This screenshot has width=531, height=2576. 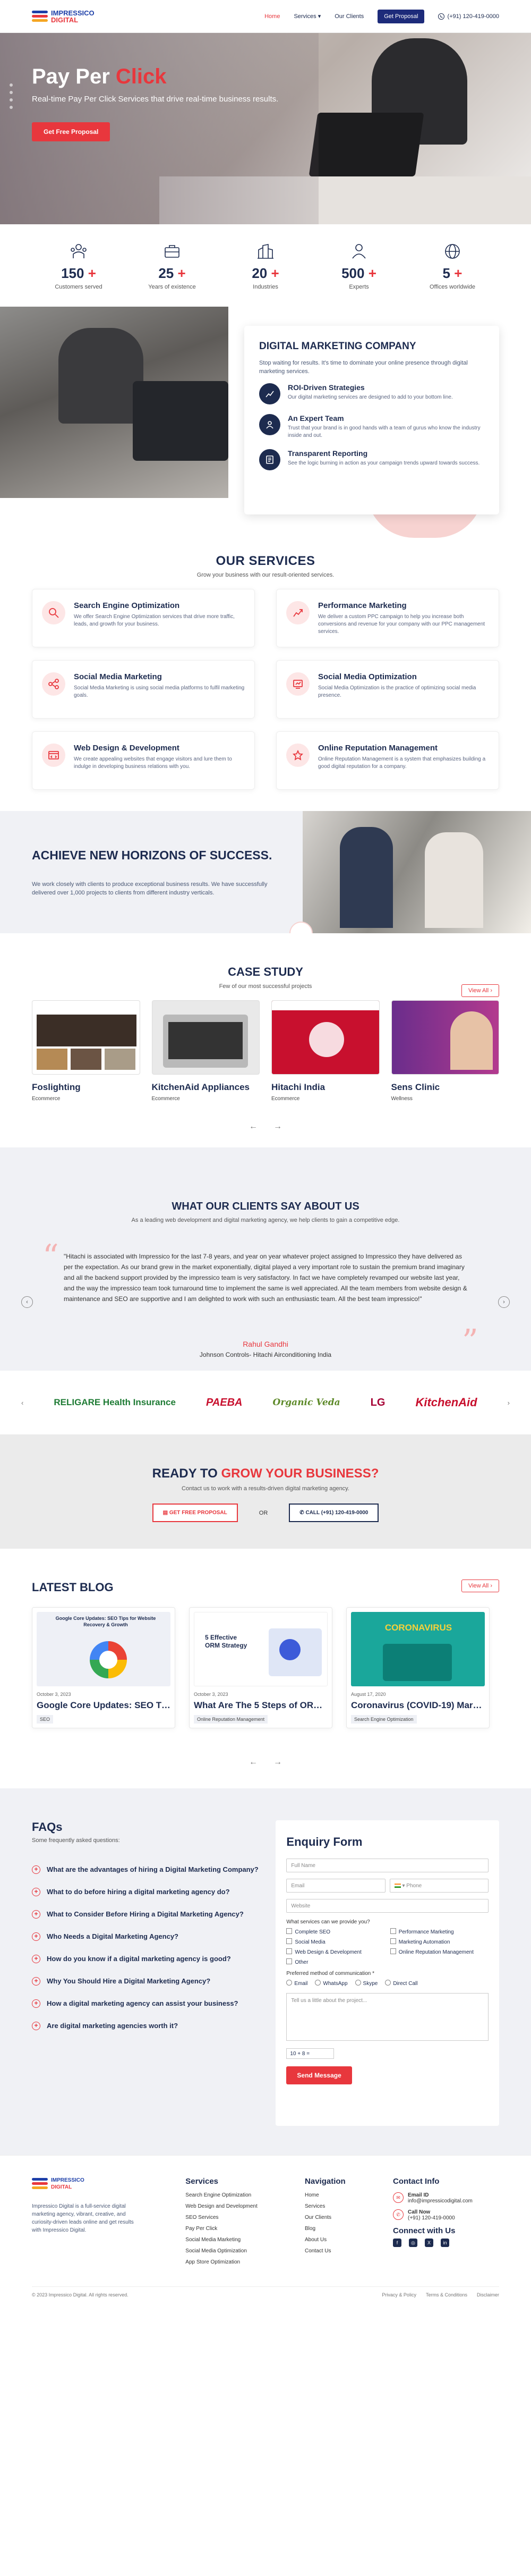 What do you see at coordinates (399, 2295) in the screenshot?
I see `privacy-link: Privacy & Policy` at bounding box center [399, 2295].